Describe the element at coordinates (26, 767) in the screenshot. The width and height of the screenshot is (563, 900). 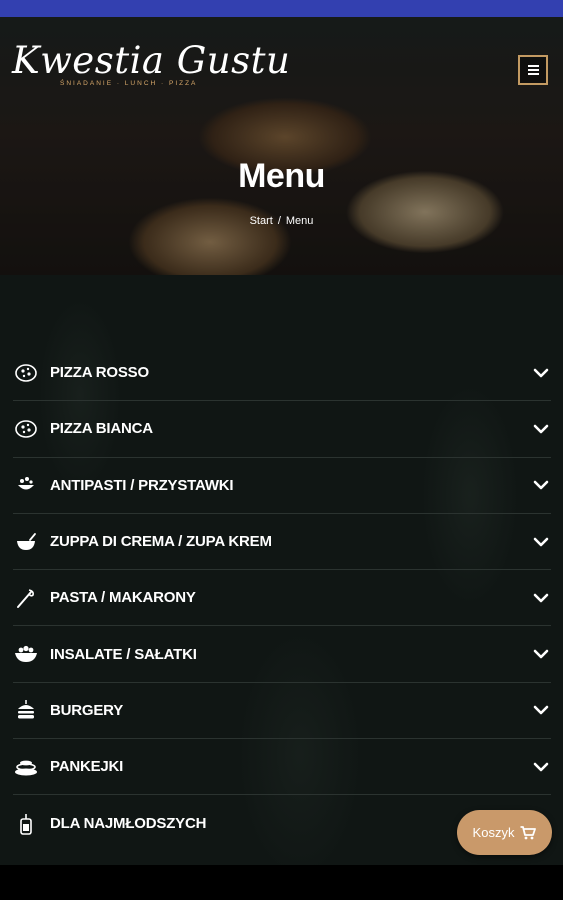
I see `pancakes-icon` at that location.